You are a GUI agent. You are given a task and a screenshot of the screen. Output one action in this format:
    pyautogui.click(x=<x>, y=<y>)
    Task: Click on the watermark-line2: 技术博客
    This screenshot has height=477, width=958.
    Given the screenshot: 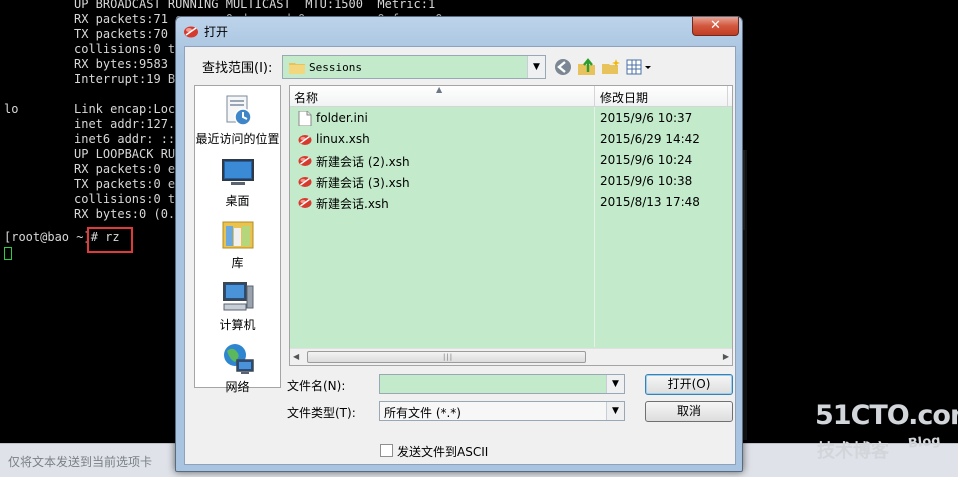 What is the action you would take?
    pyautogui.click(x=853, y=451)
    